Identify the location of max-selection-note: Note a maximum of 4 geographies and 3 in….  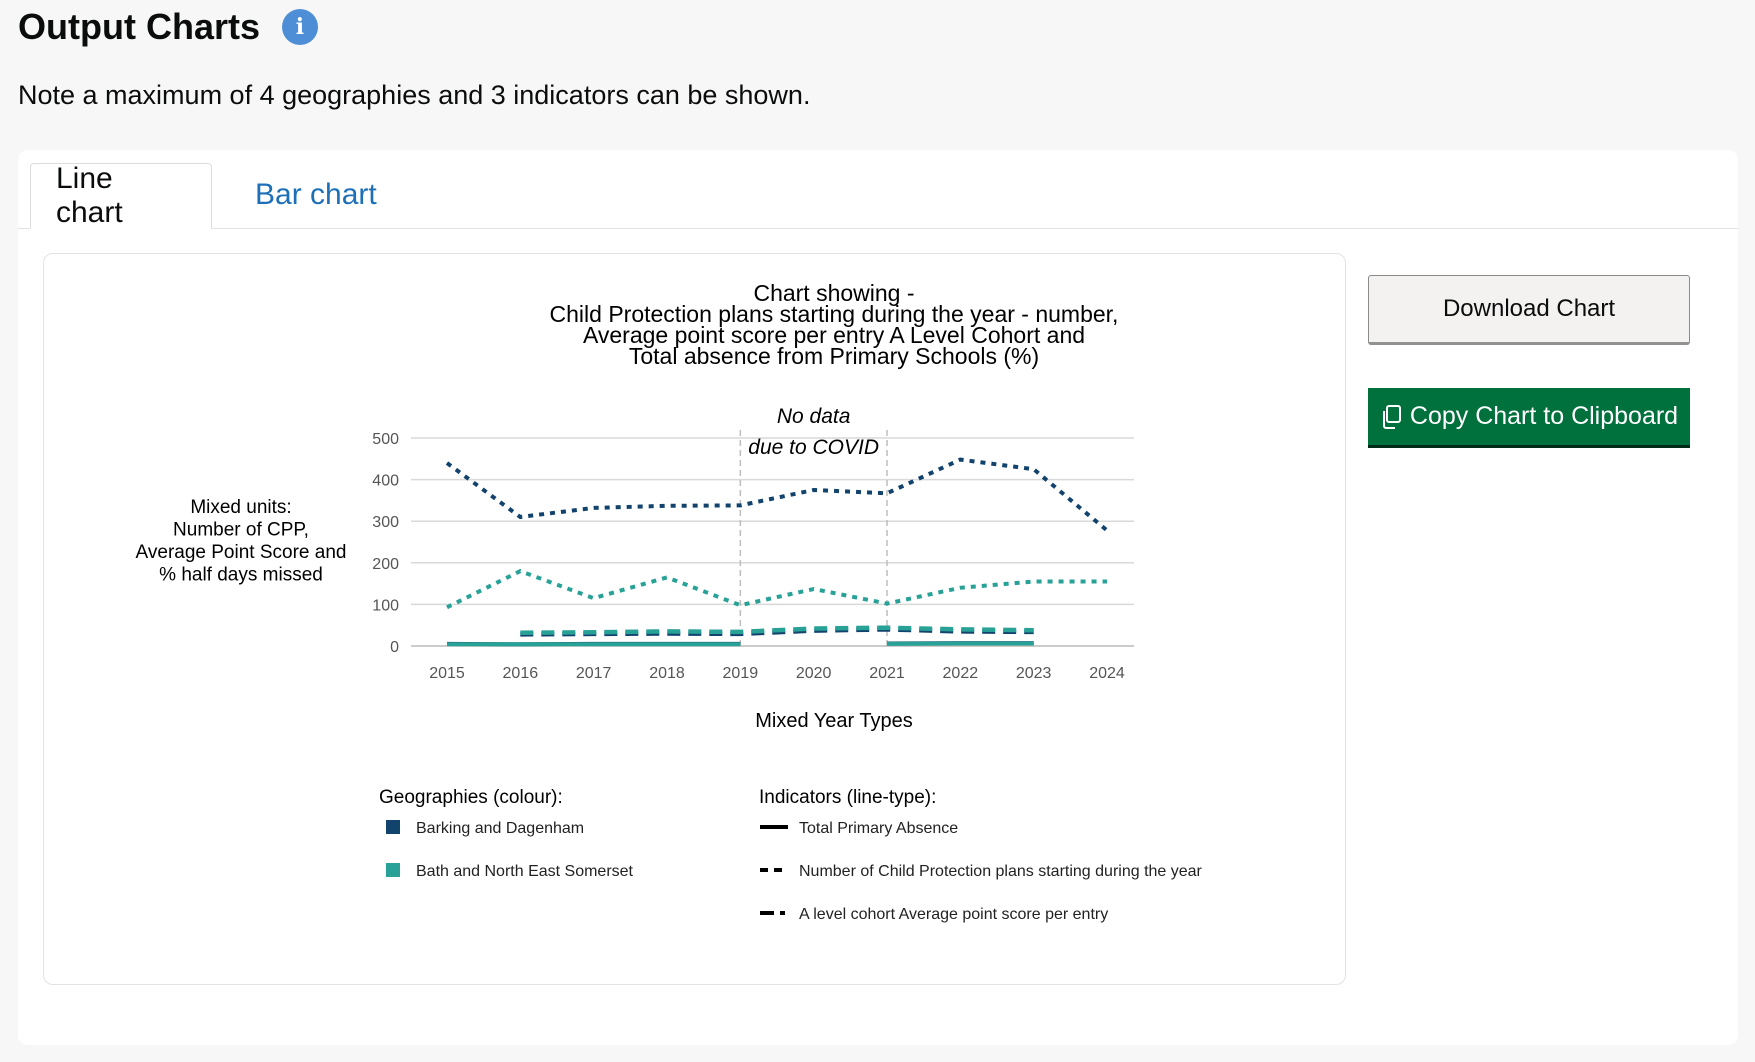
(414, 95).